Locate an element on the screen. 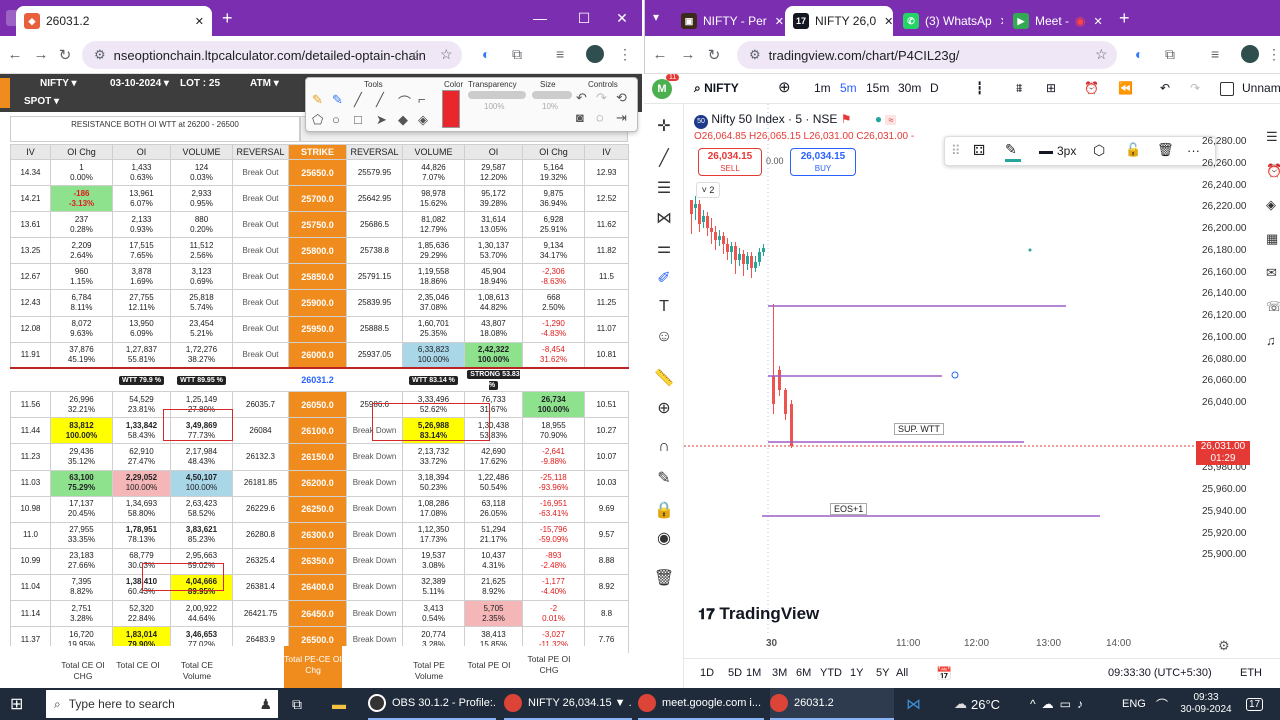 The image size is (1280, 720). alerts-icon: ⏰ is located at coordinates (1273, 171).